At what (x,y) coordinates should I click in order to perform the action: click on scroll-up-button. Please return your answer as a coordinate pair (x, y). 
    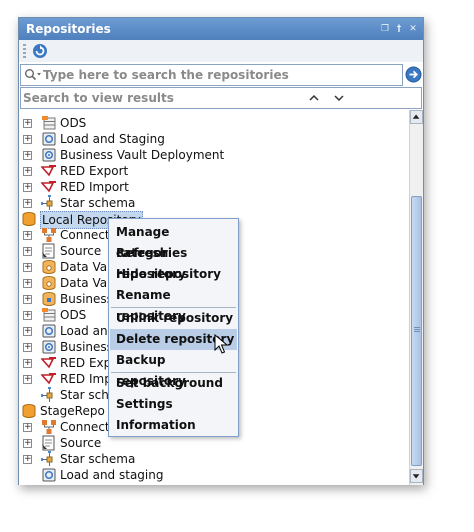
    Looking at the image, I should click on (416, 117).